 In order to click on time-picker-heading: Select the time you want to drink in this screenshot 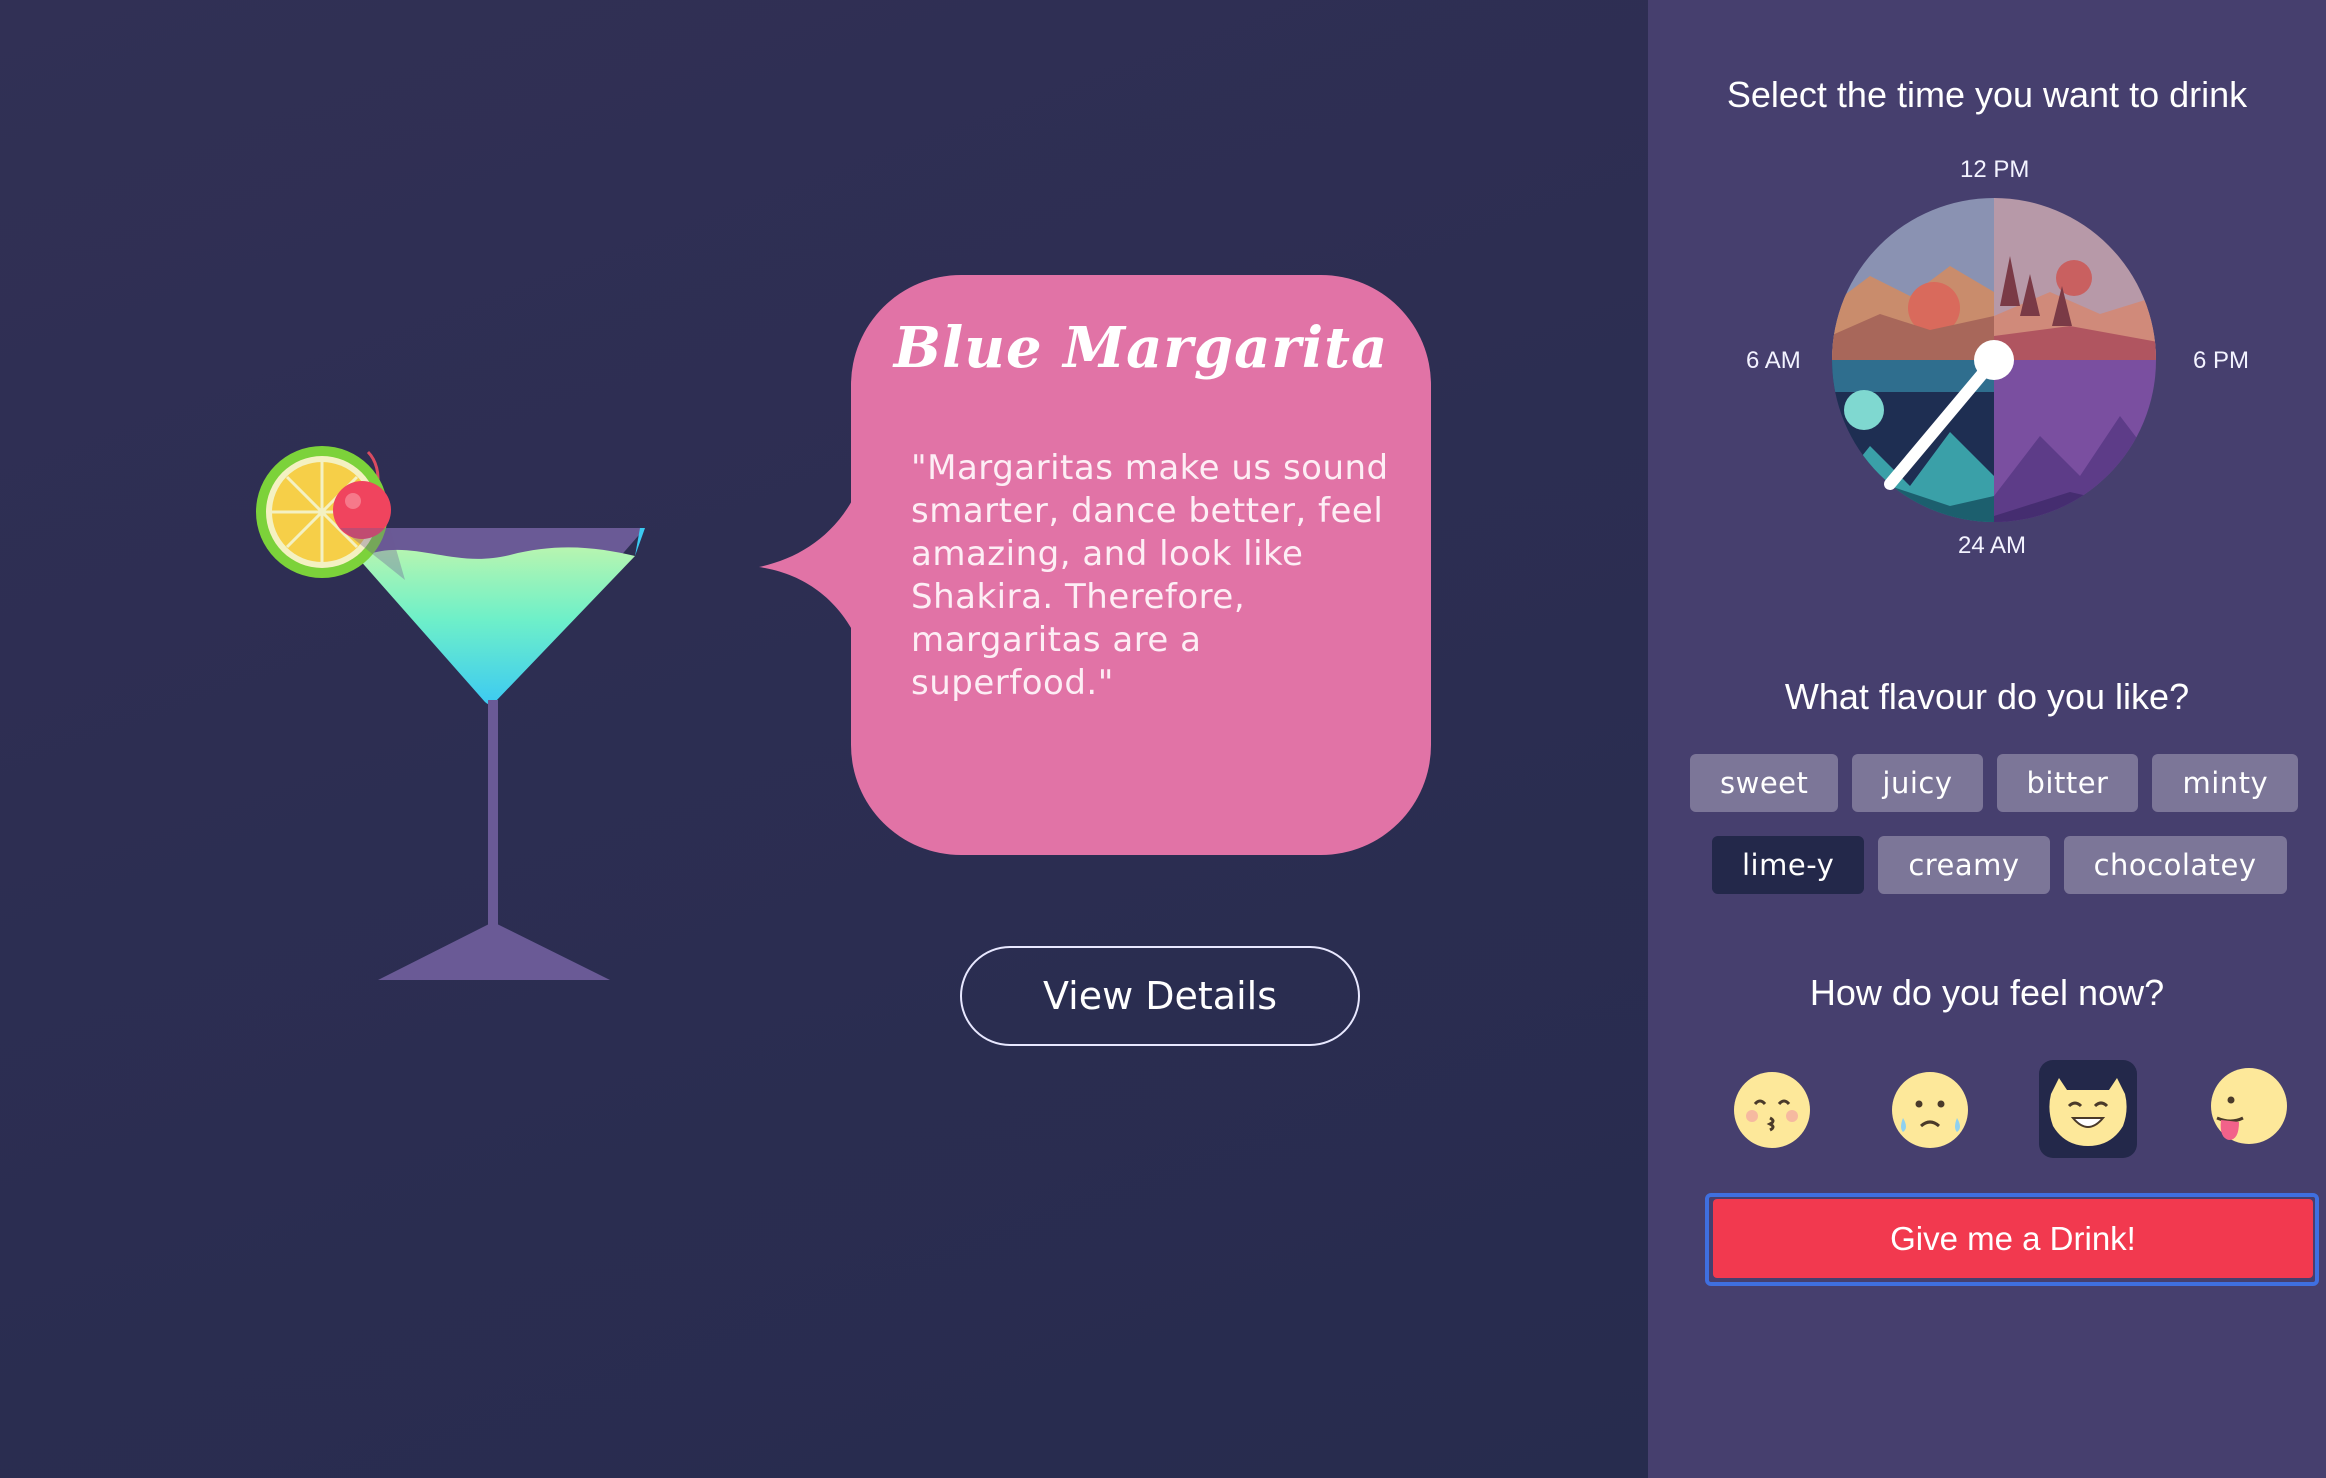, I will do `click(1987, 94)`.